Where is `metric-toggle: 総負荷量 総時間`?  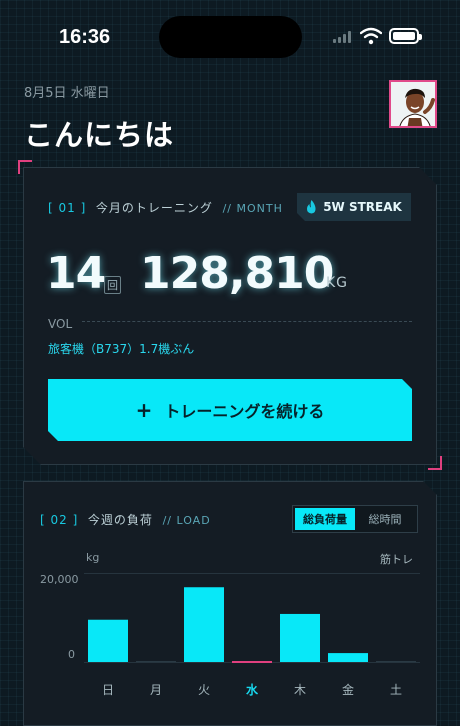 metric-toggle: 総負荷量 総時間 is located at coordinates (355, 519).